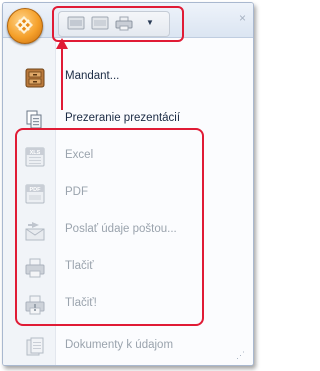  Describe the element at coordinates (119, 345) in the screenshot. I see `menu-item-label: Dokumenty k údajom` at that location.